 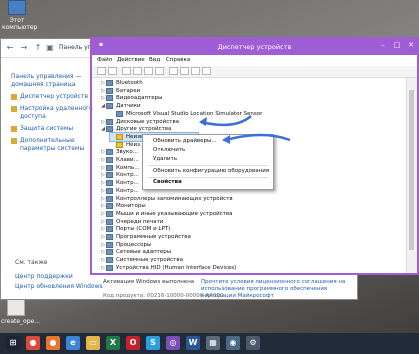 I want to click on toolbar, so click(x=254, y=72).